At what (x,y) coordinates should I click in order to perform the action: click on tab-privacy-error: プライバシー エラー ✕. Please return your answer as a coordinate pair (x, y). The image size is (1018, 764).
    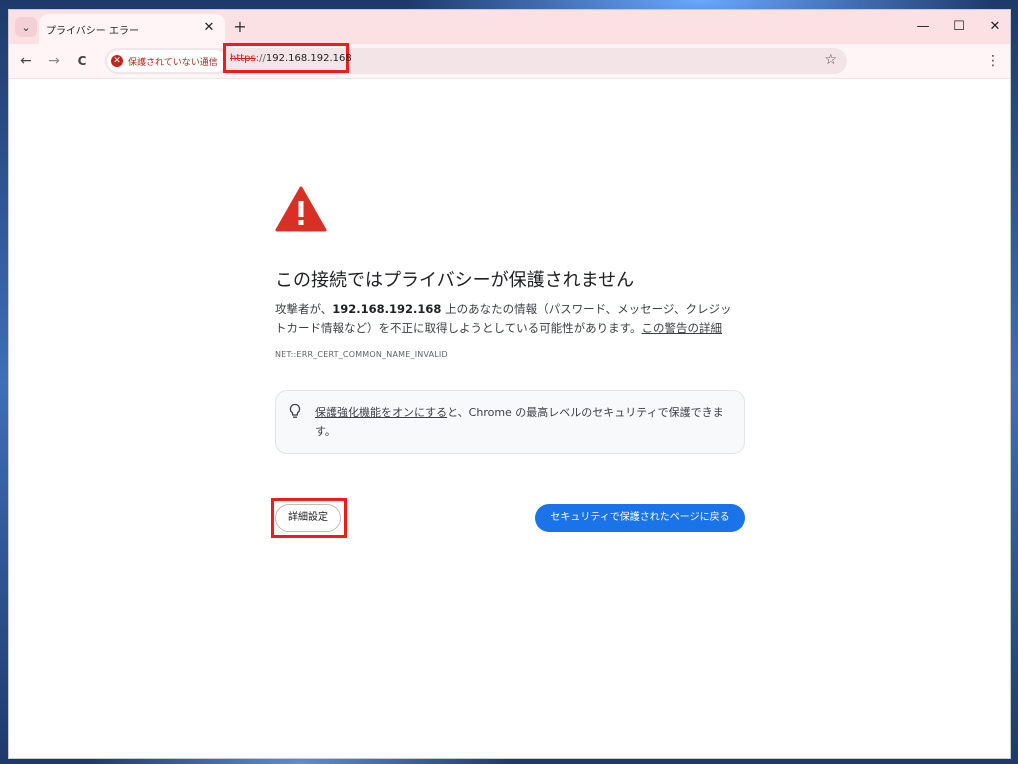
    Looking at the image, I should click on (132, 29).